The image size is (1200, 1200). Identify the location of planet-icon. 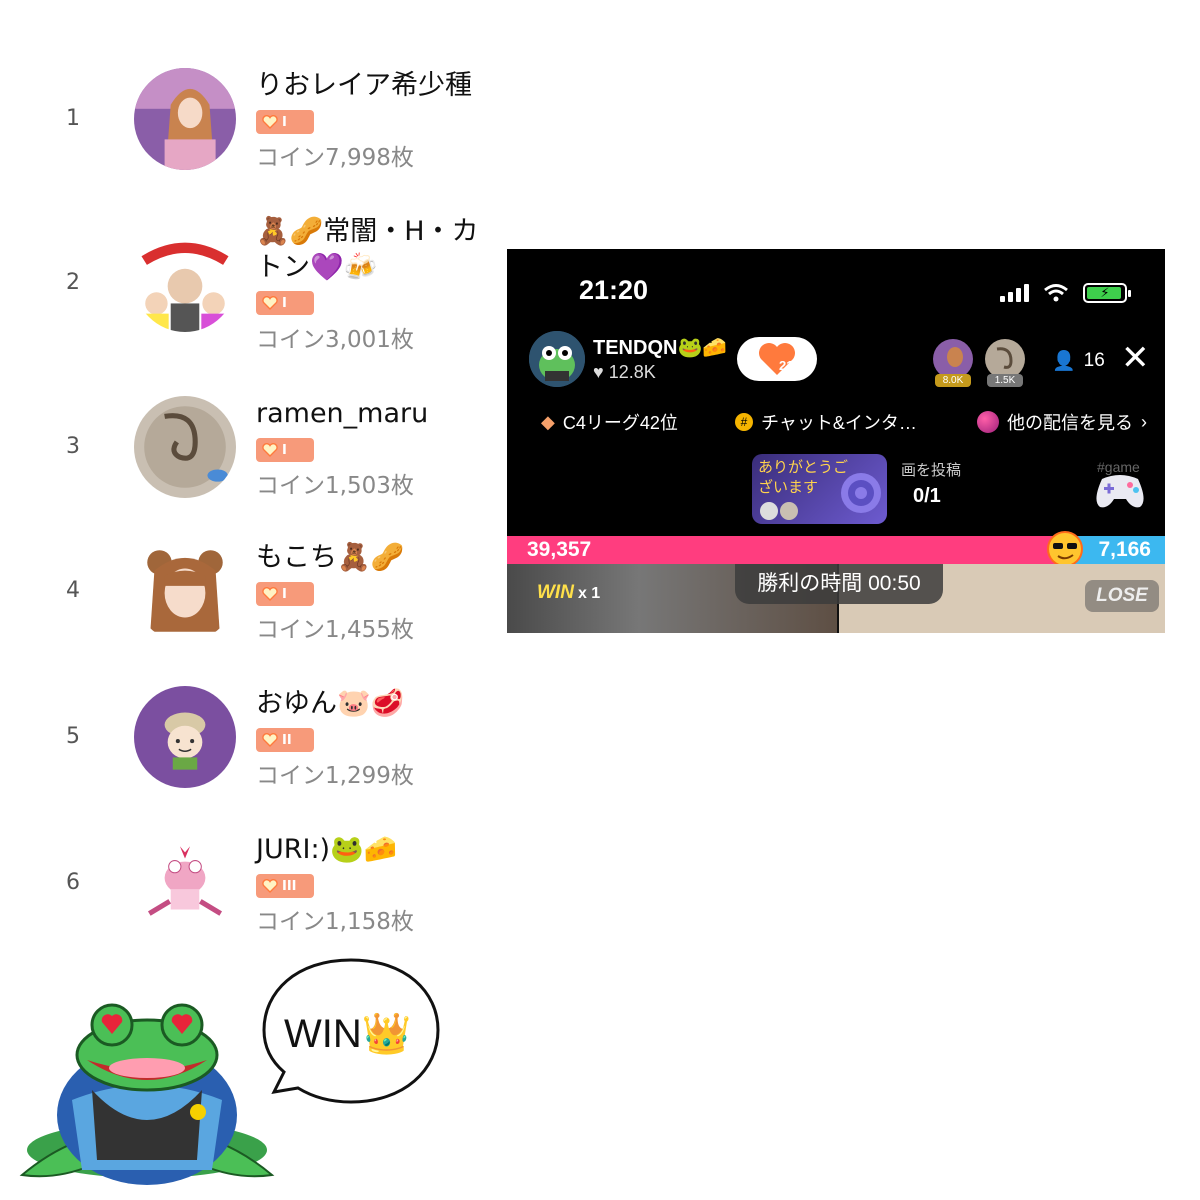
(988, 422).